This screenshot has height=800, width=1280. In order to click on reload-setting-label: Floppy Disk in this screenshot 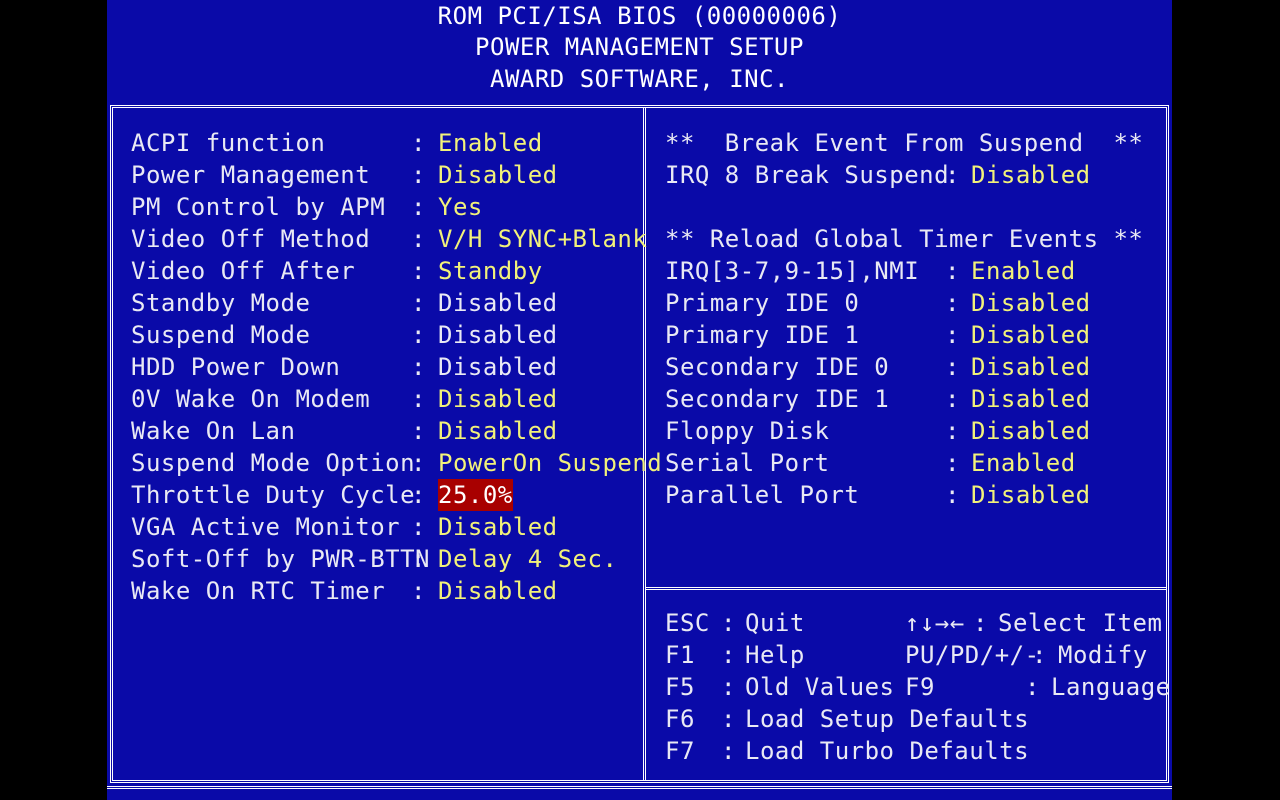, I will do `click(747, 431)`.